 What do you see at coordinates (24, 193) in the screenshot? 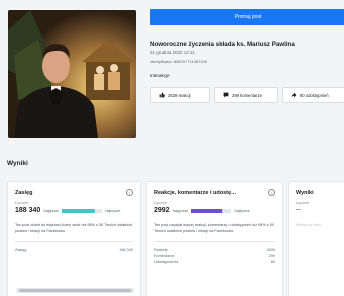
I see `reach-title: Zasięg` at bounding box center [24, 193].